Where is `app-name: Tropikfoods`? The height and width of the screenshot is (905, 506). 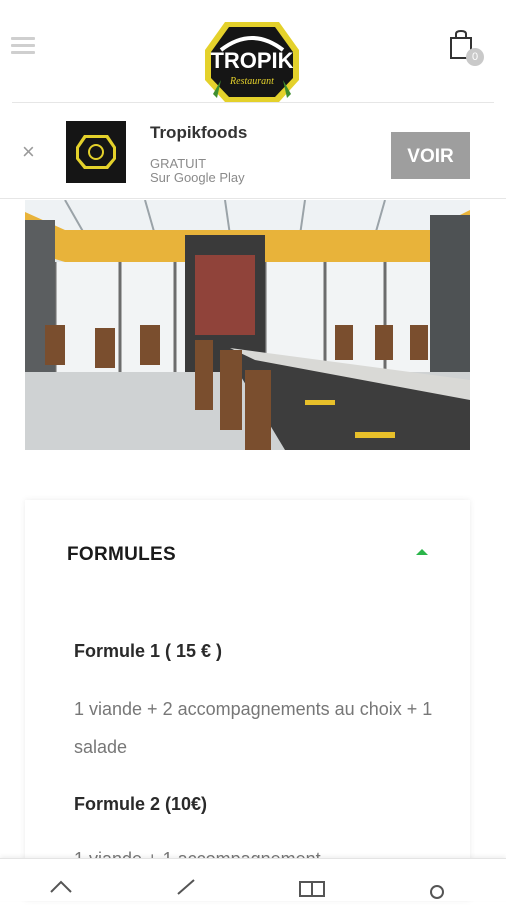 app-name: Tropikfoods is located at coordinates (199, 132).